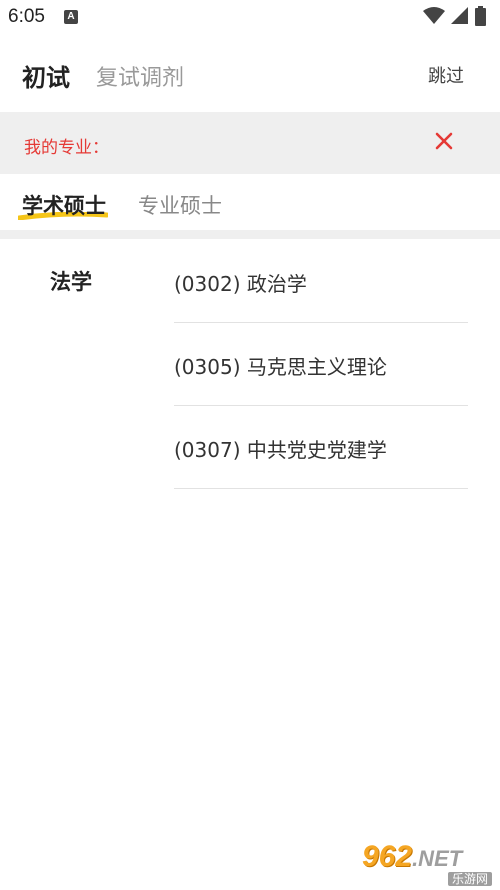 This screenshot has height=890, width=500. What do you see at coordinates (459, 15) in the screenshot?
I see `signal-icon` at bounding box center [459, 15].